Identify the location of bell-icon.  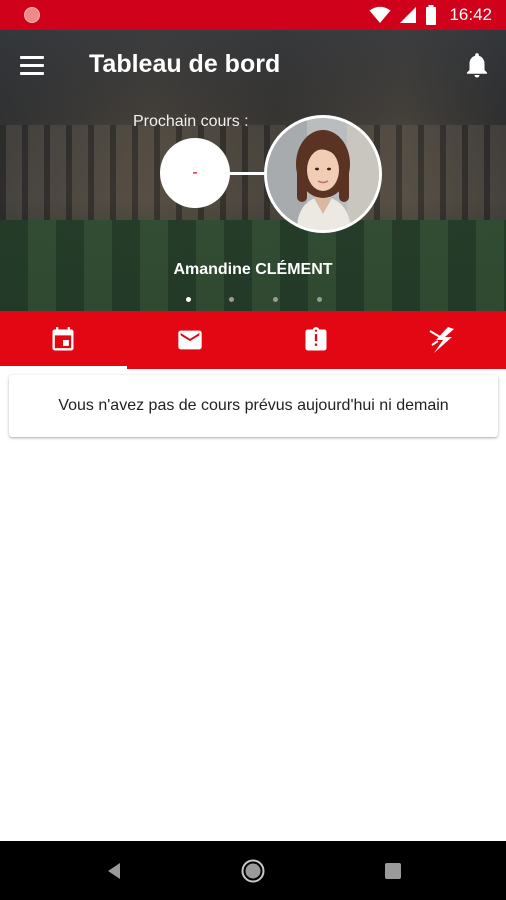
(477, 65).